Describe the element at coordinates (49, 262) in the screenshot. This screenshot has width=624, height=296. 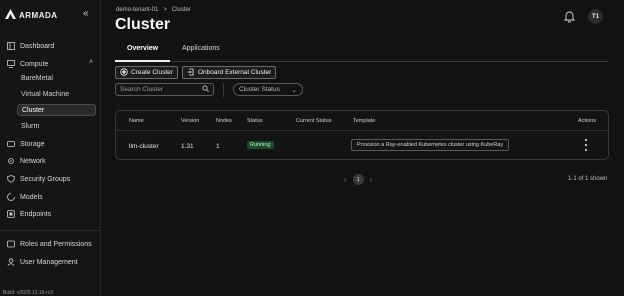
I see `nav-user-management-label: User Management` at that location.